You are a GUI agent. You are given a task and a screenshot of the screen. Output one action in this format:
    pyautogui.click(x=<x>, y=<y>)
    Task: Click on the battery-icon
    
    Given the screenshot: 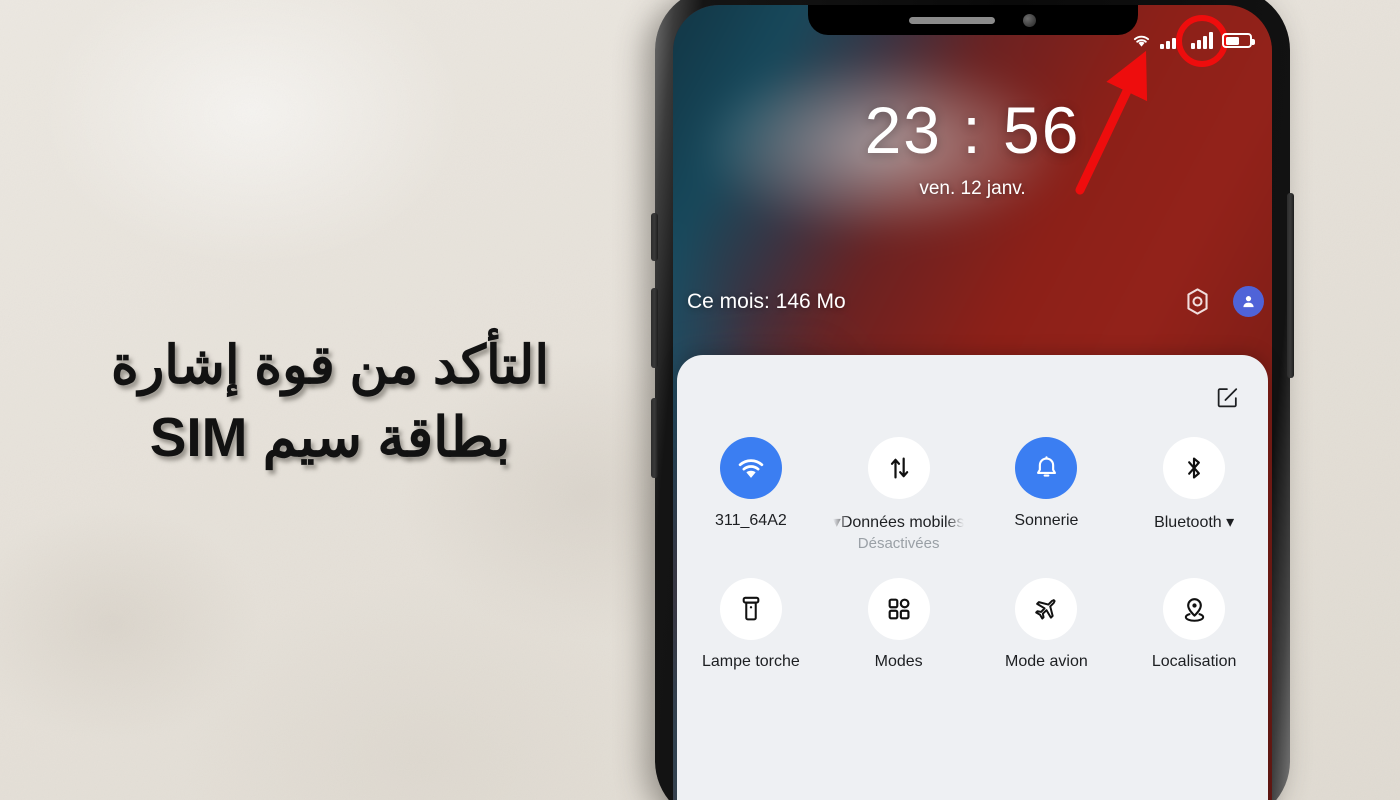 What is the action you would take?
    pyautogui.click(x=1238, y=40)
    